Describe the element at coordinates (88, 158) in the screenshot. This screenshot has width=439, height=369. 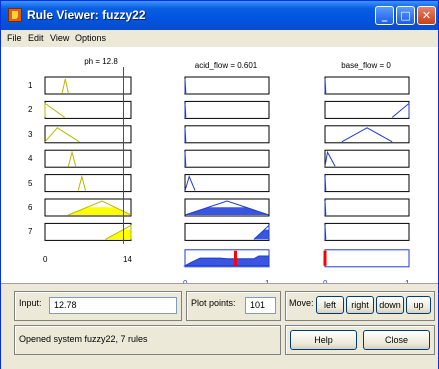
I see `rule-4-ph-box` at that location.